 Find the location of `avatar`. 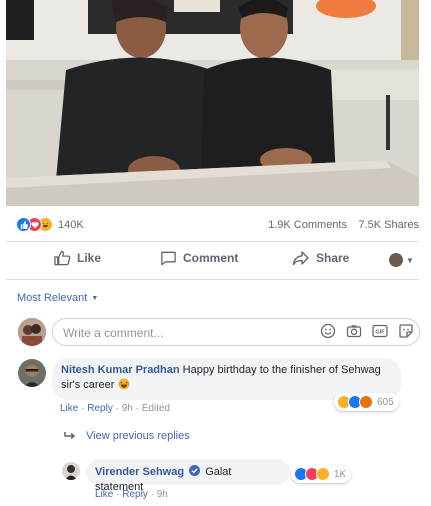

avatar is located at coordinates (396, 260).